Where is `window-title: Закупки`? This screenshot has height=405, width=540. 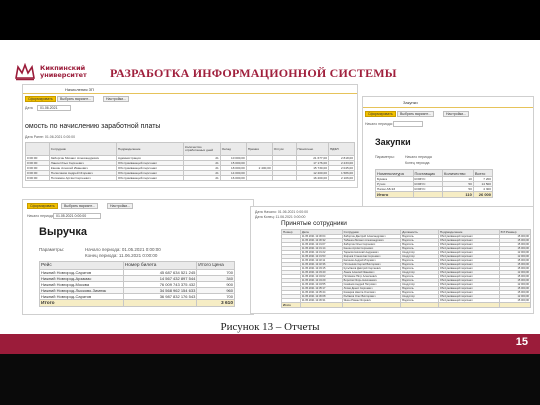
window-title: Закупки is located at coordinates (410, 102).